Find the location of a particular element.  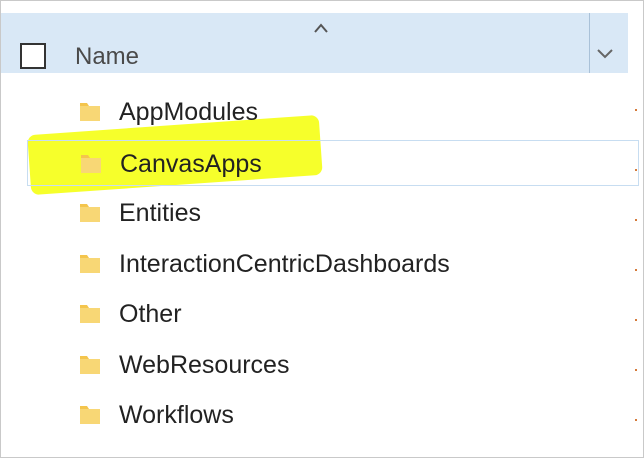

folder-name: WebResources is located at coordinates (204, 364).